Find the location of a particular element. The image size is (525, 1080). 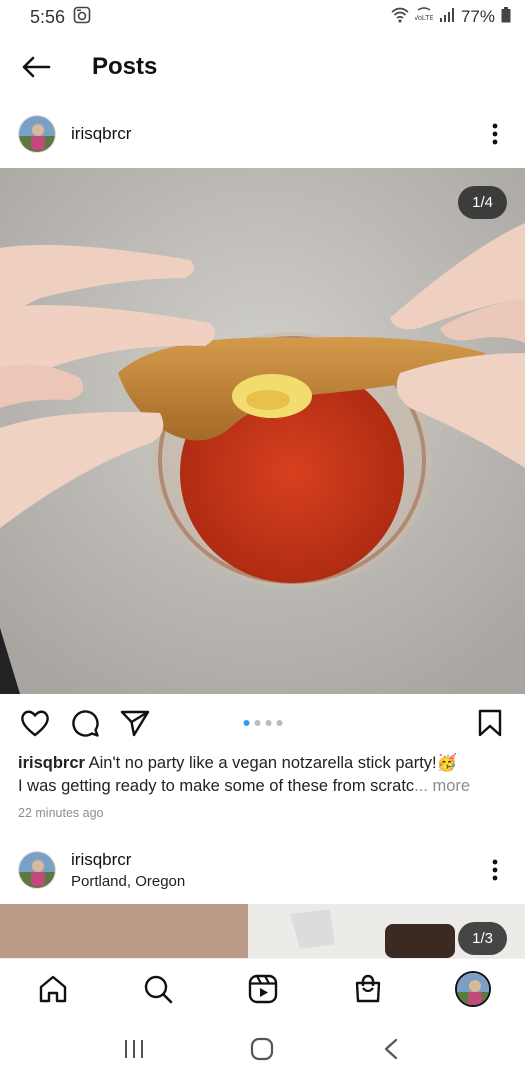

system-nav is located at coordinates (262, 1049).